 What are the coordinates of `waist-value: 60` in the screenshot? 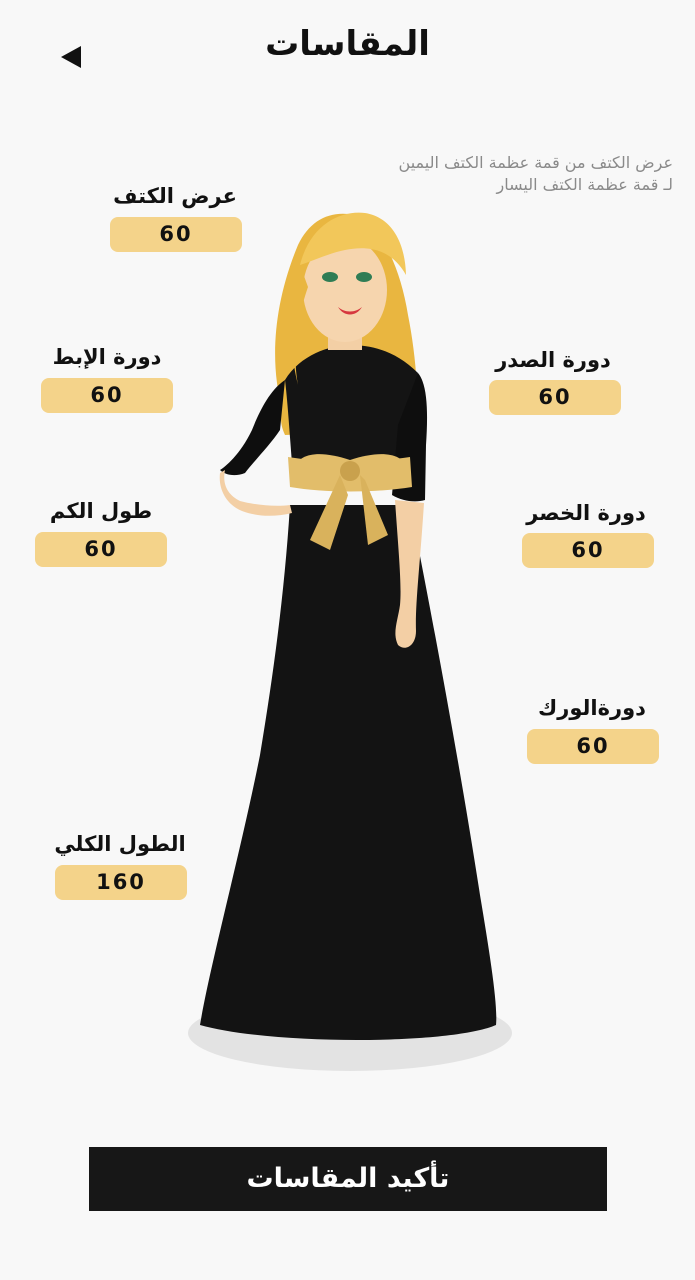 It's located at (588, 550).